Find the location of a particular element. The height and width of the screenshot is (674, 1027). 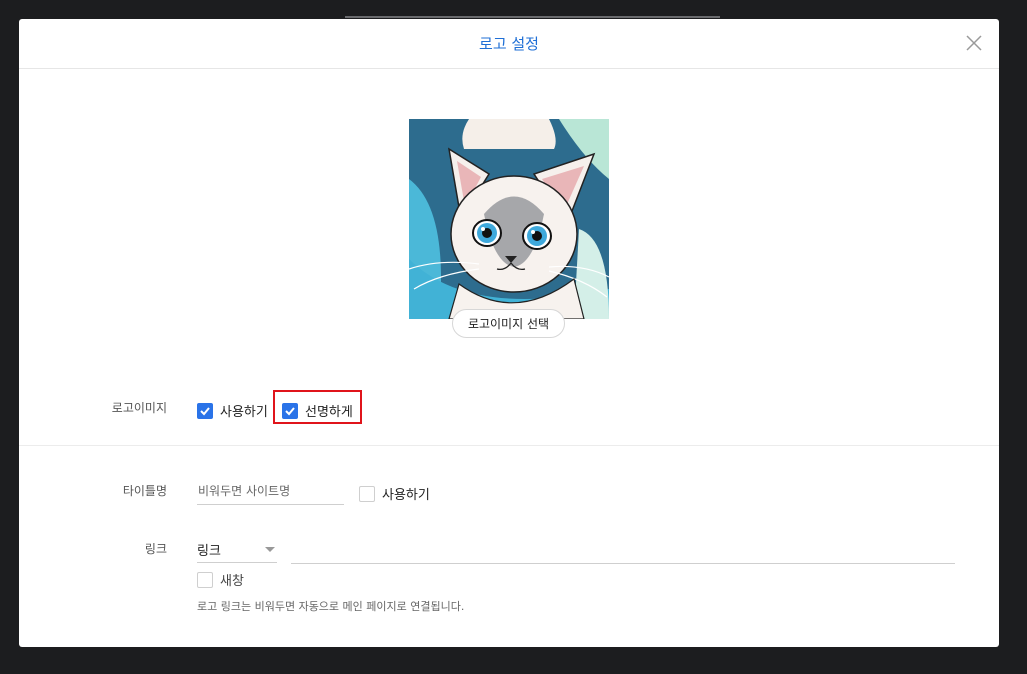

background-toolbar-edge is located at coordinates (532, 17).